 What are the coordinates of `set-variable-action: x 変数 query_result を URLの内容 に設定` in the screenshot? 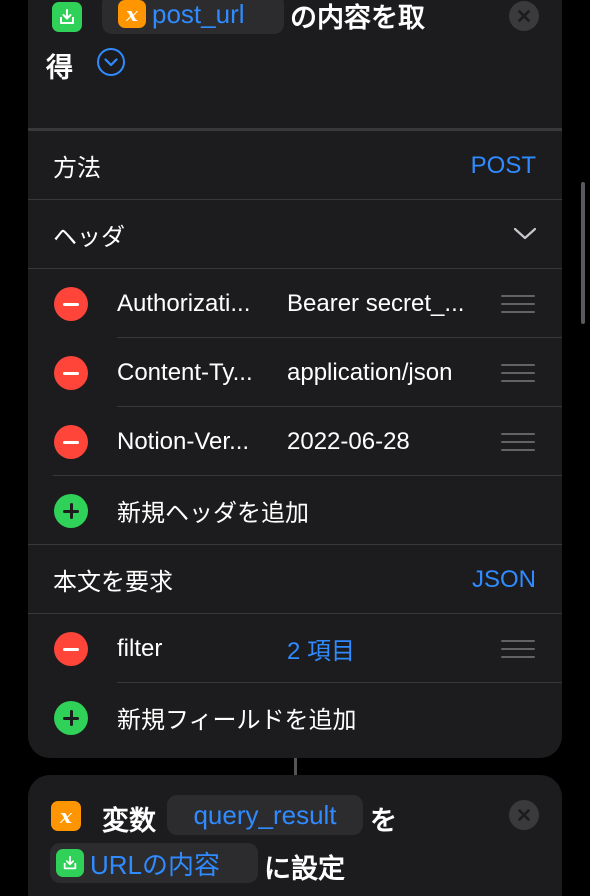 It's located at (295, 835).